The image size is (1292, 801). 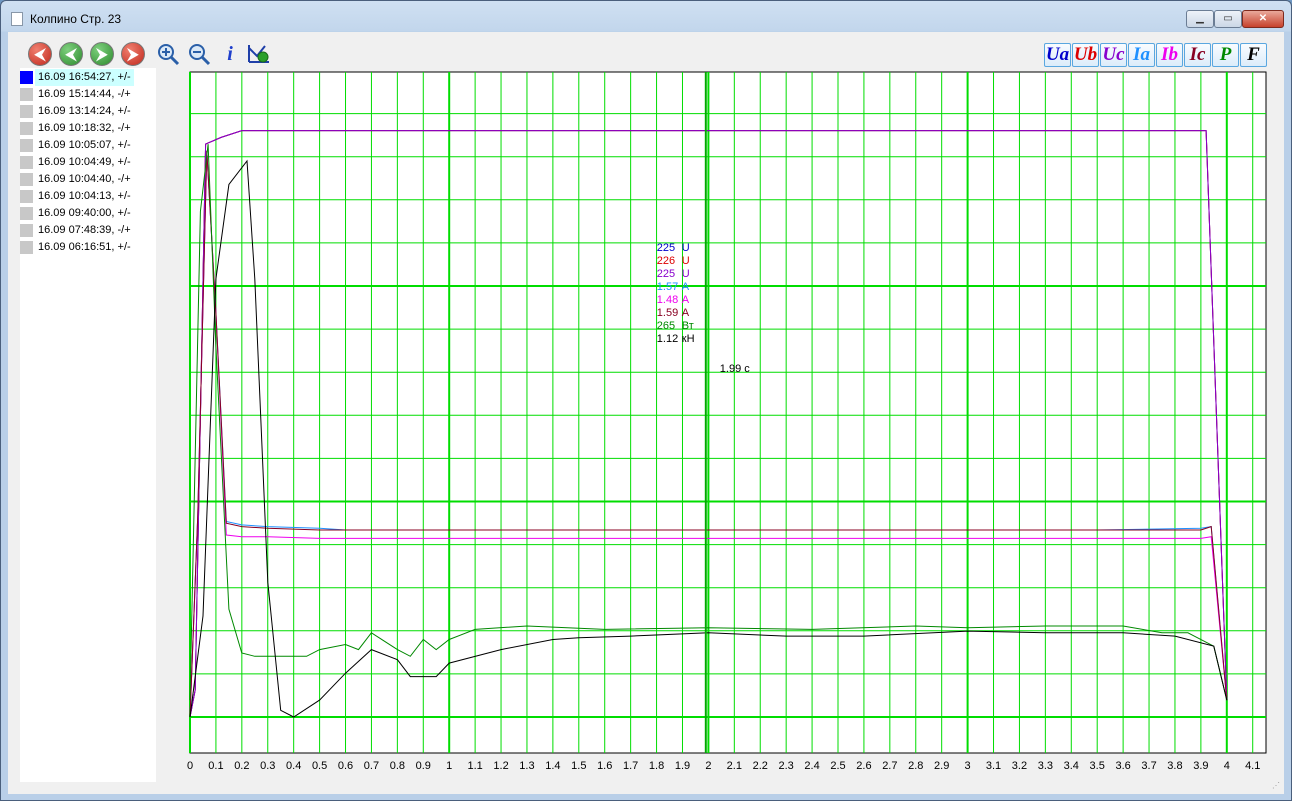 I want to click on x-tick-label: 1.2, so click(x=500, y=766).